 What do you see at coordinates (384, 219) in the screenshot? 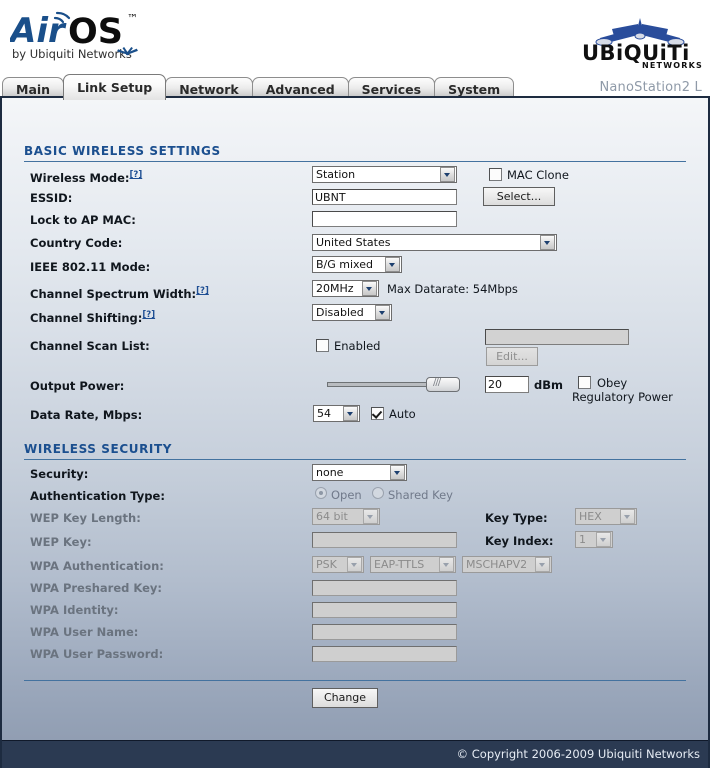
I see `lock-ap-mac-input` at bounding box center [384, 219].